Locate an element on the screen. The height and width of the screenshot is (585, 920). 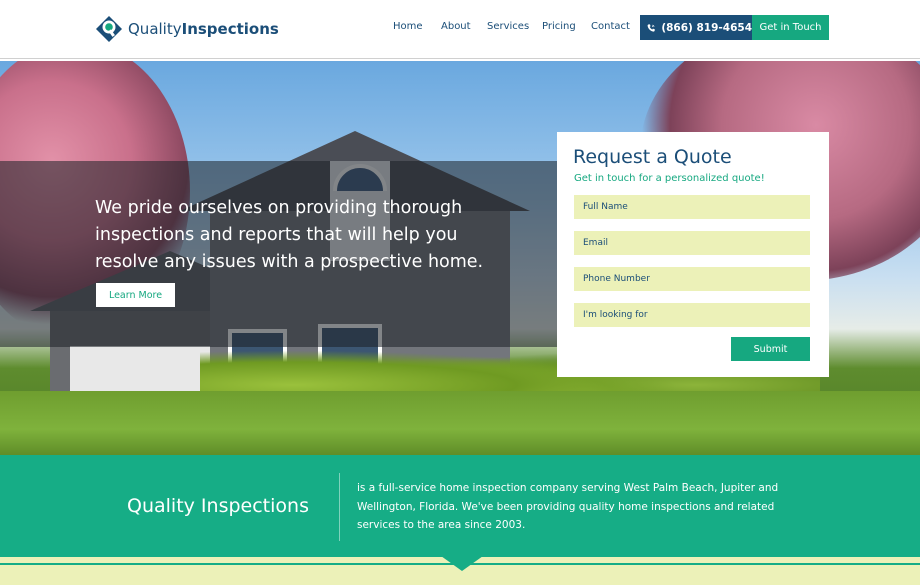
phone-number: (866) 819-4654 is located at coordinates (706, 27).